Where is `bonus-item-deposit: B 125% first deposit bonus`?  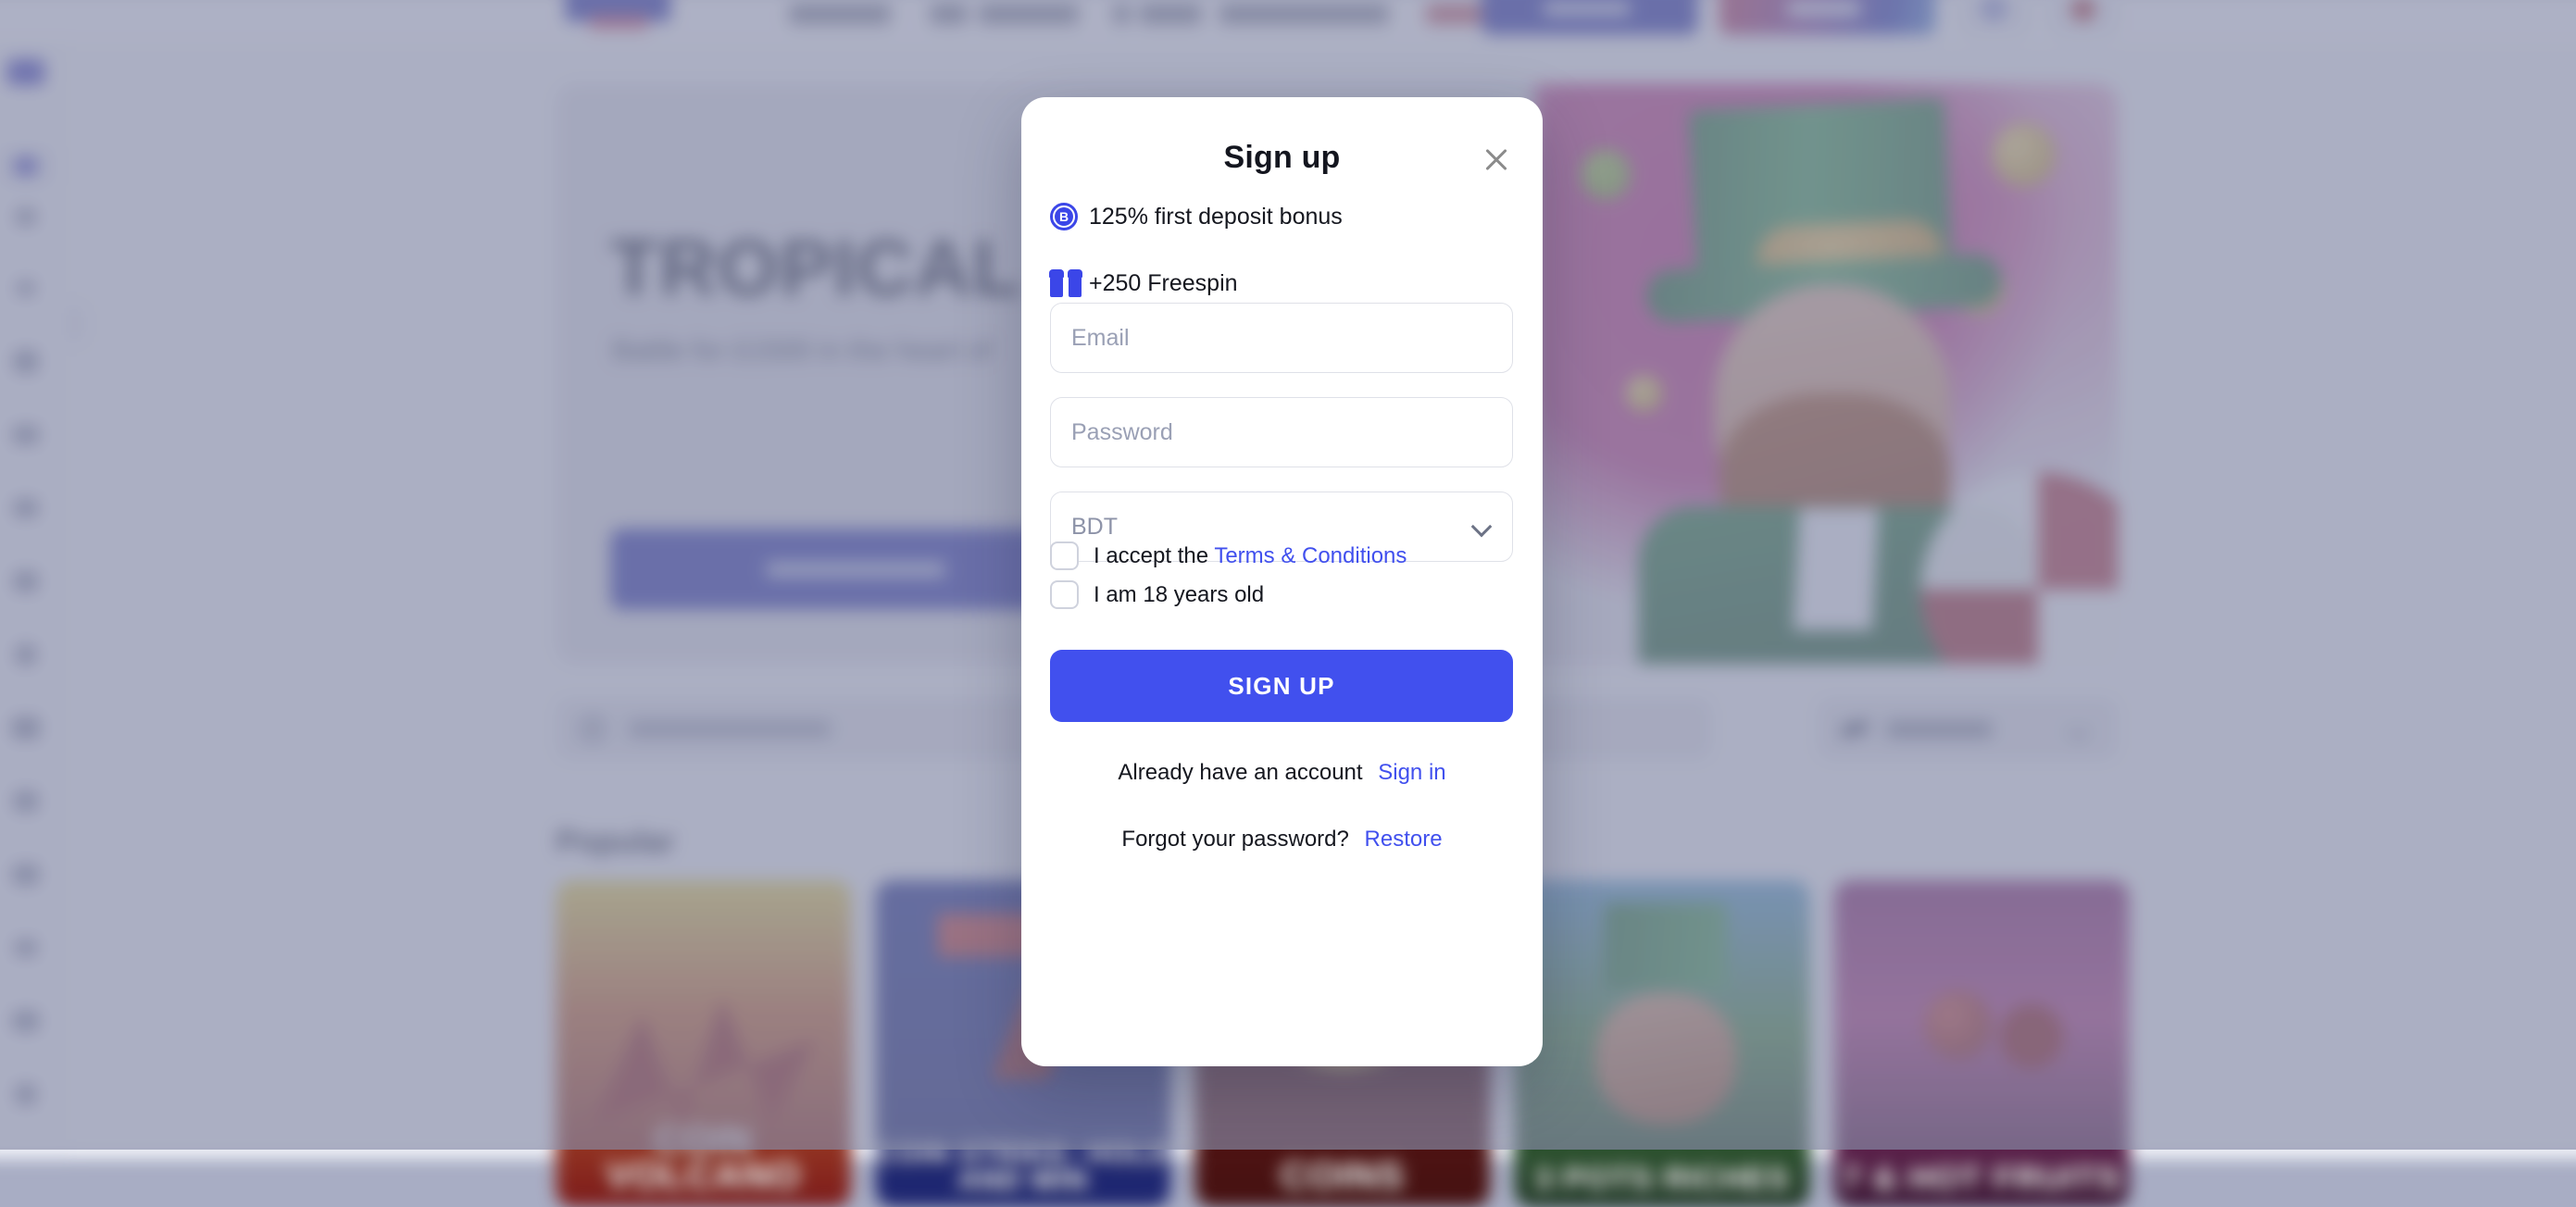
bonus-item-deposit: B 125% first deposit bonus is located at coordinates (1281, 216).